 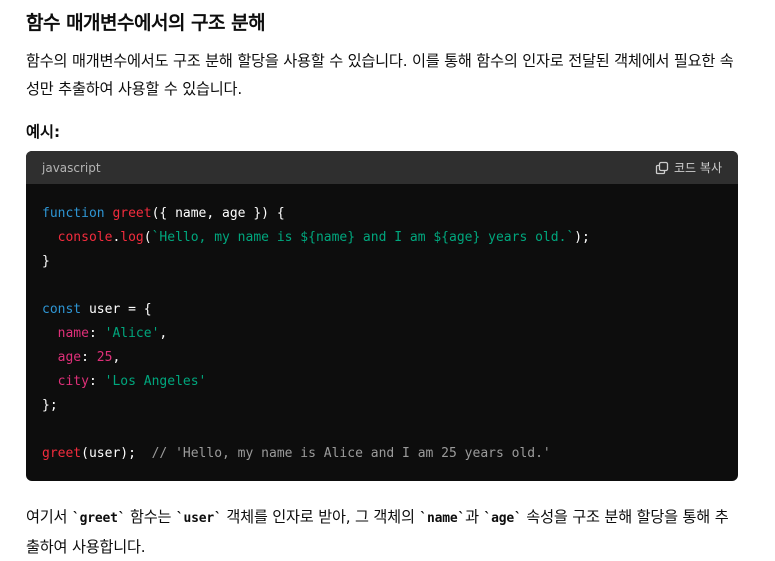 What do you see at coordinates (50, 405) in the screenshot?
I see `code-token: };` at bounding box center [50, 405].